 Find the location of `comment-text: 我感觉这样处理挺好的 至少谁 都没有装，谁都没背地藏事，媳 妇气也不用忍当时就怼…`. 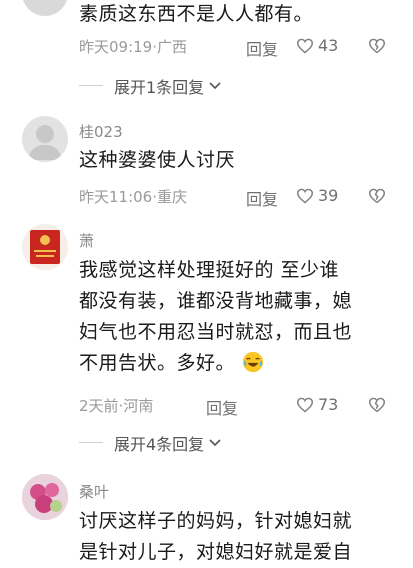

comment-text: 我感觉这样处理挺好的 至少谁 都没有装，谁都没背地藏事，媳 妇气也不用忍当时就怼… is located at coordinates (216, 316).